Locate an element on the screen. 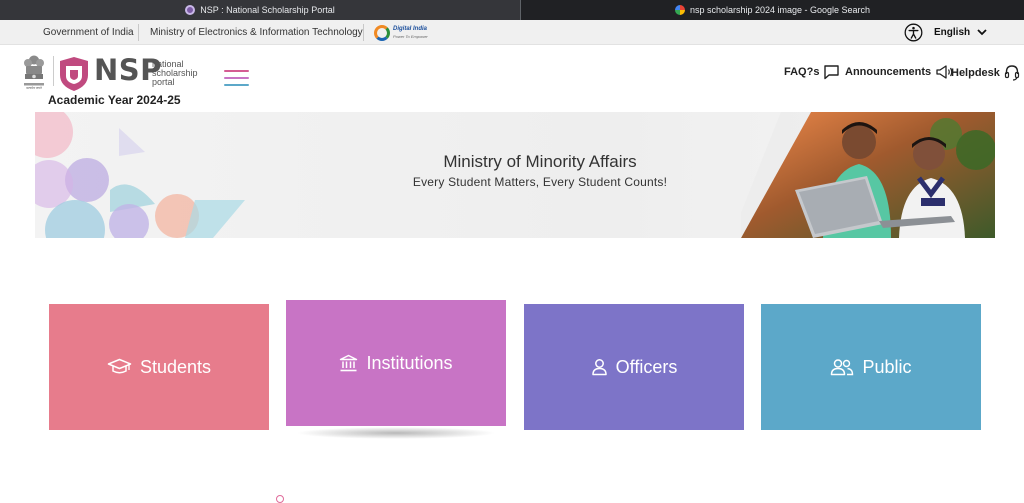 The width and height of the screenshot is (1024, 503). institutions-card: Institutions is located at coordinates (396, 363).